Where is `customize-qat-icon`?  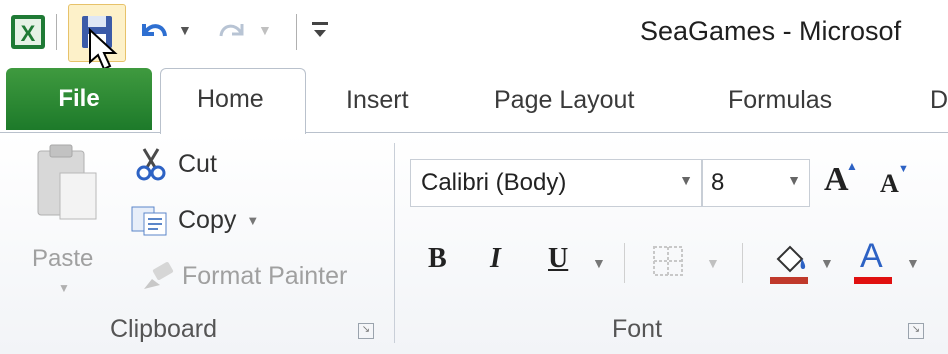
customize-qat-icon is located at coordinates (320, 29).